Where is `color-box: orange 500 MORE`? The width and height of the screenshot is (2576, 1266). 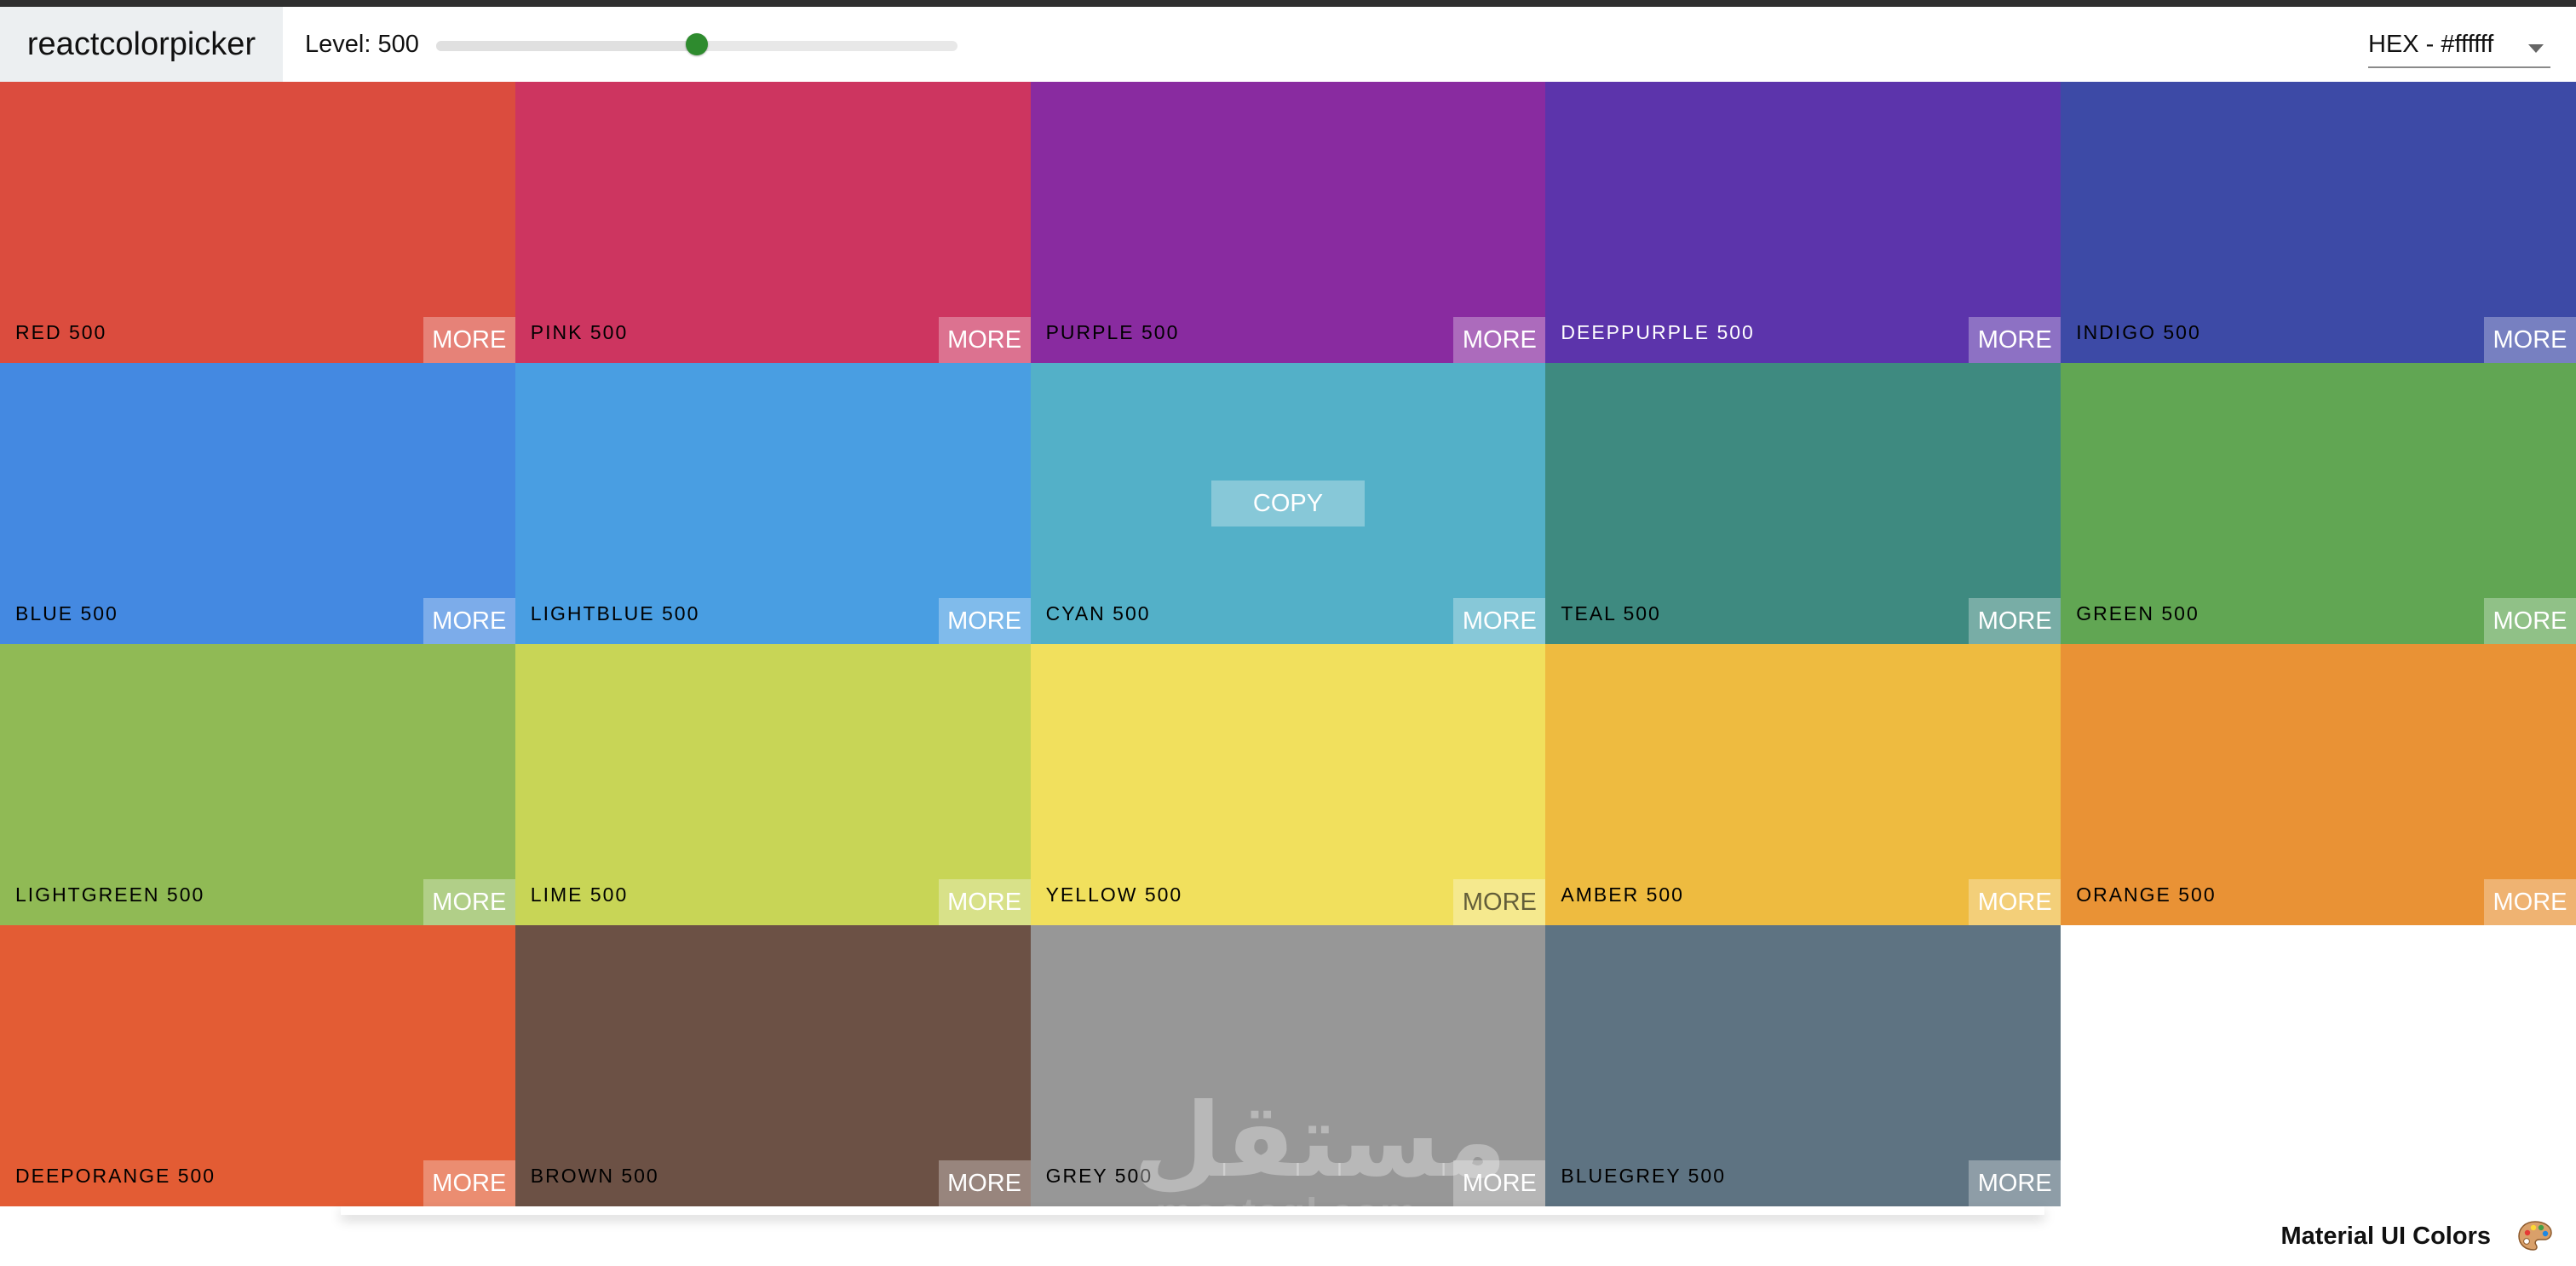 color-box: orange 500 MORE is located at coordinates (2318, 785).